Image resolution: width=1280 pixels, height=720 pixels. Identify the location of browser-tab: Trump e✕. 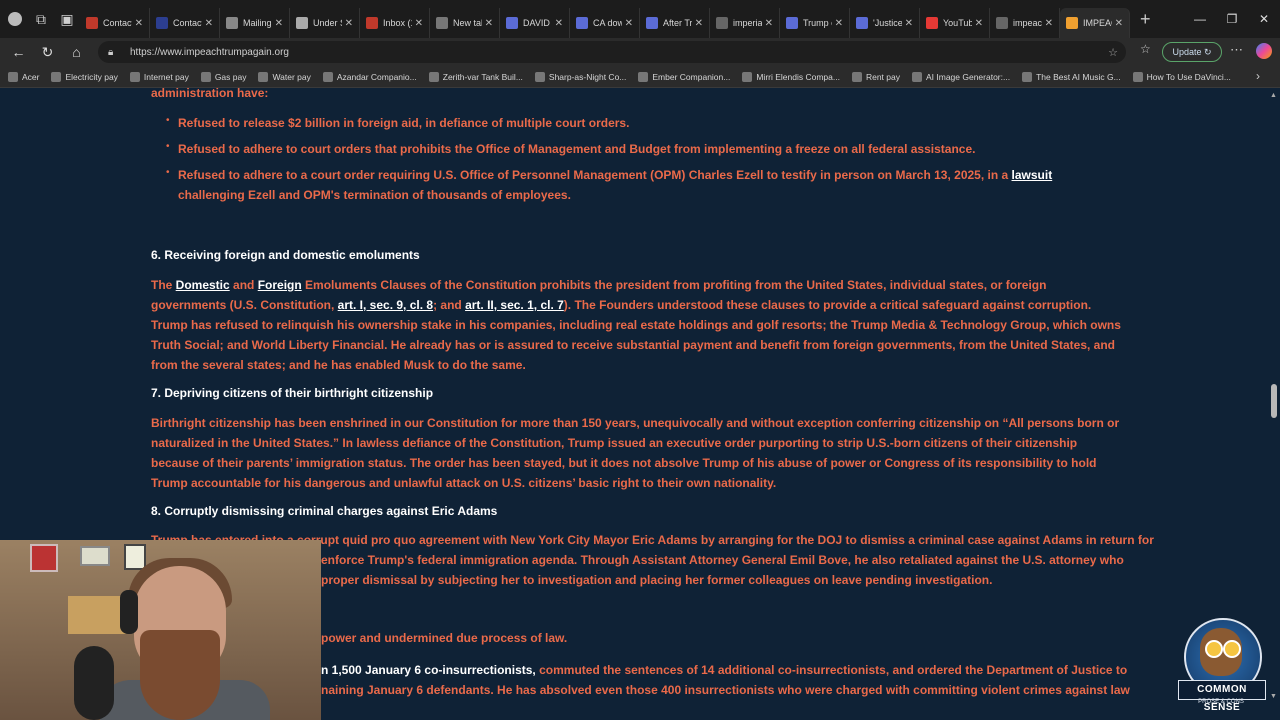
(815, 23).